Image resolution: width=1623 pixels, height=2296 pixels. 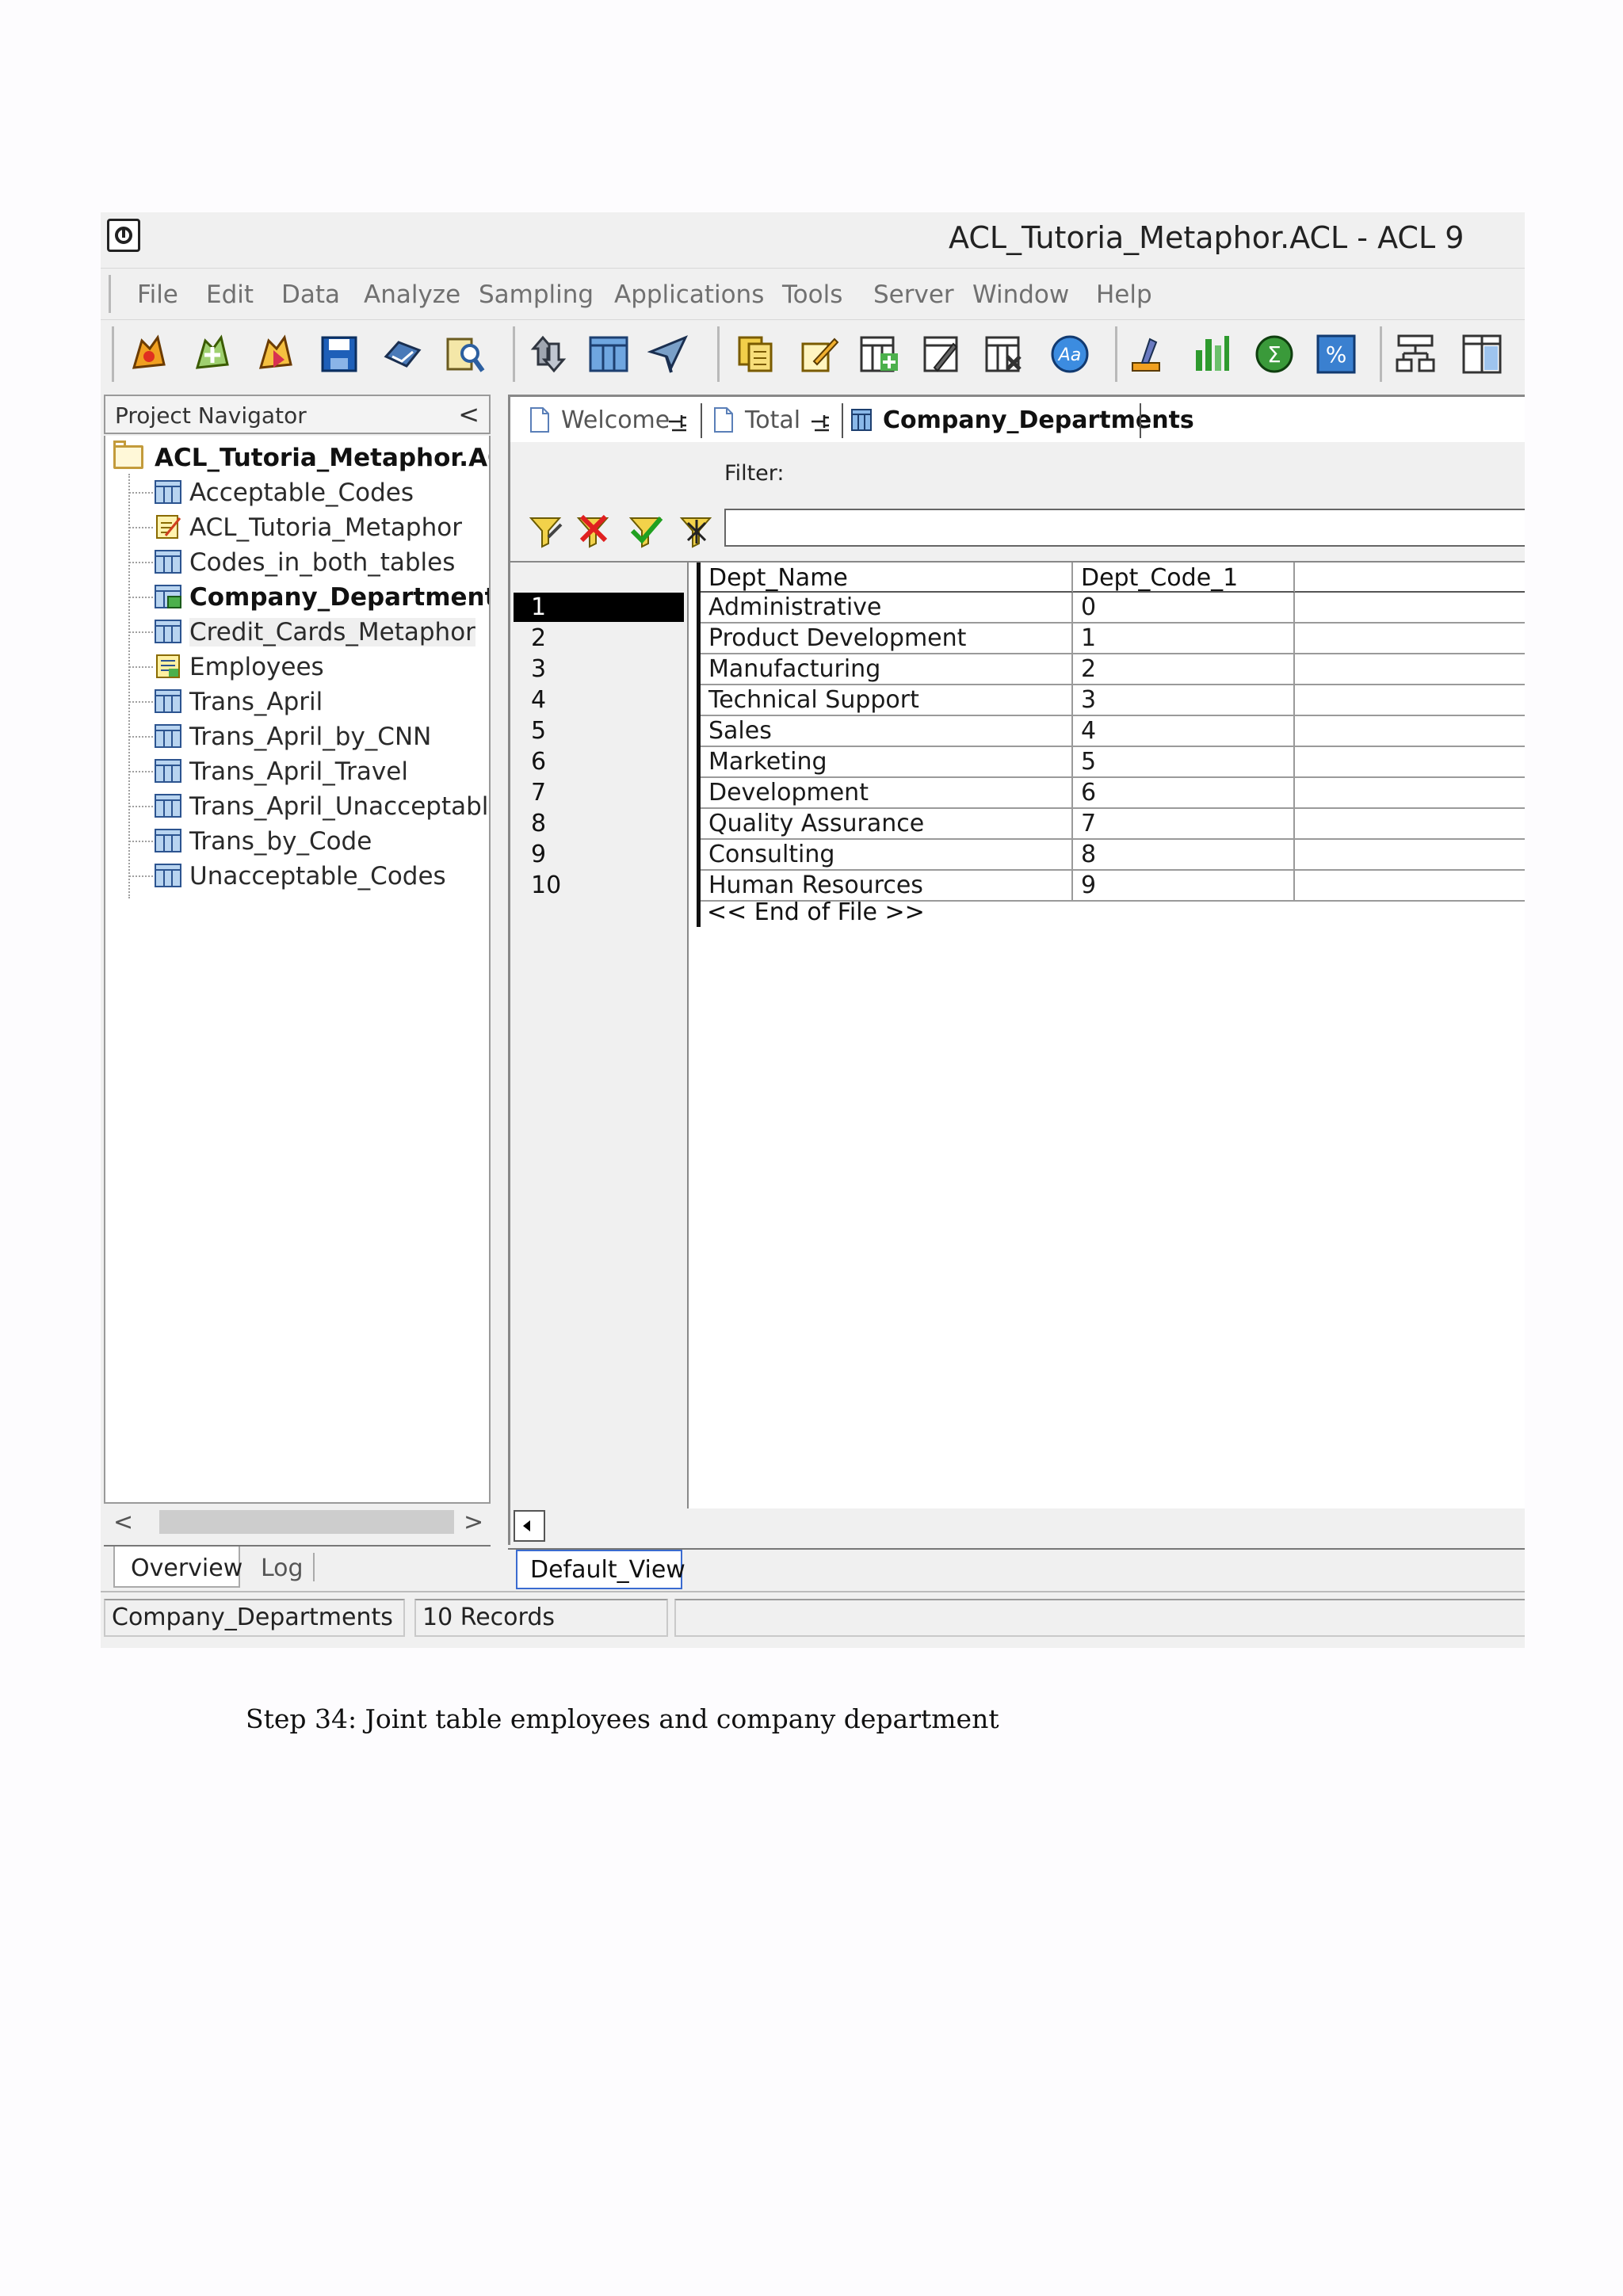 I want to click on cell-dept-name: Sales, so click(x=887, y=731).